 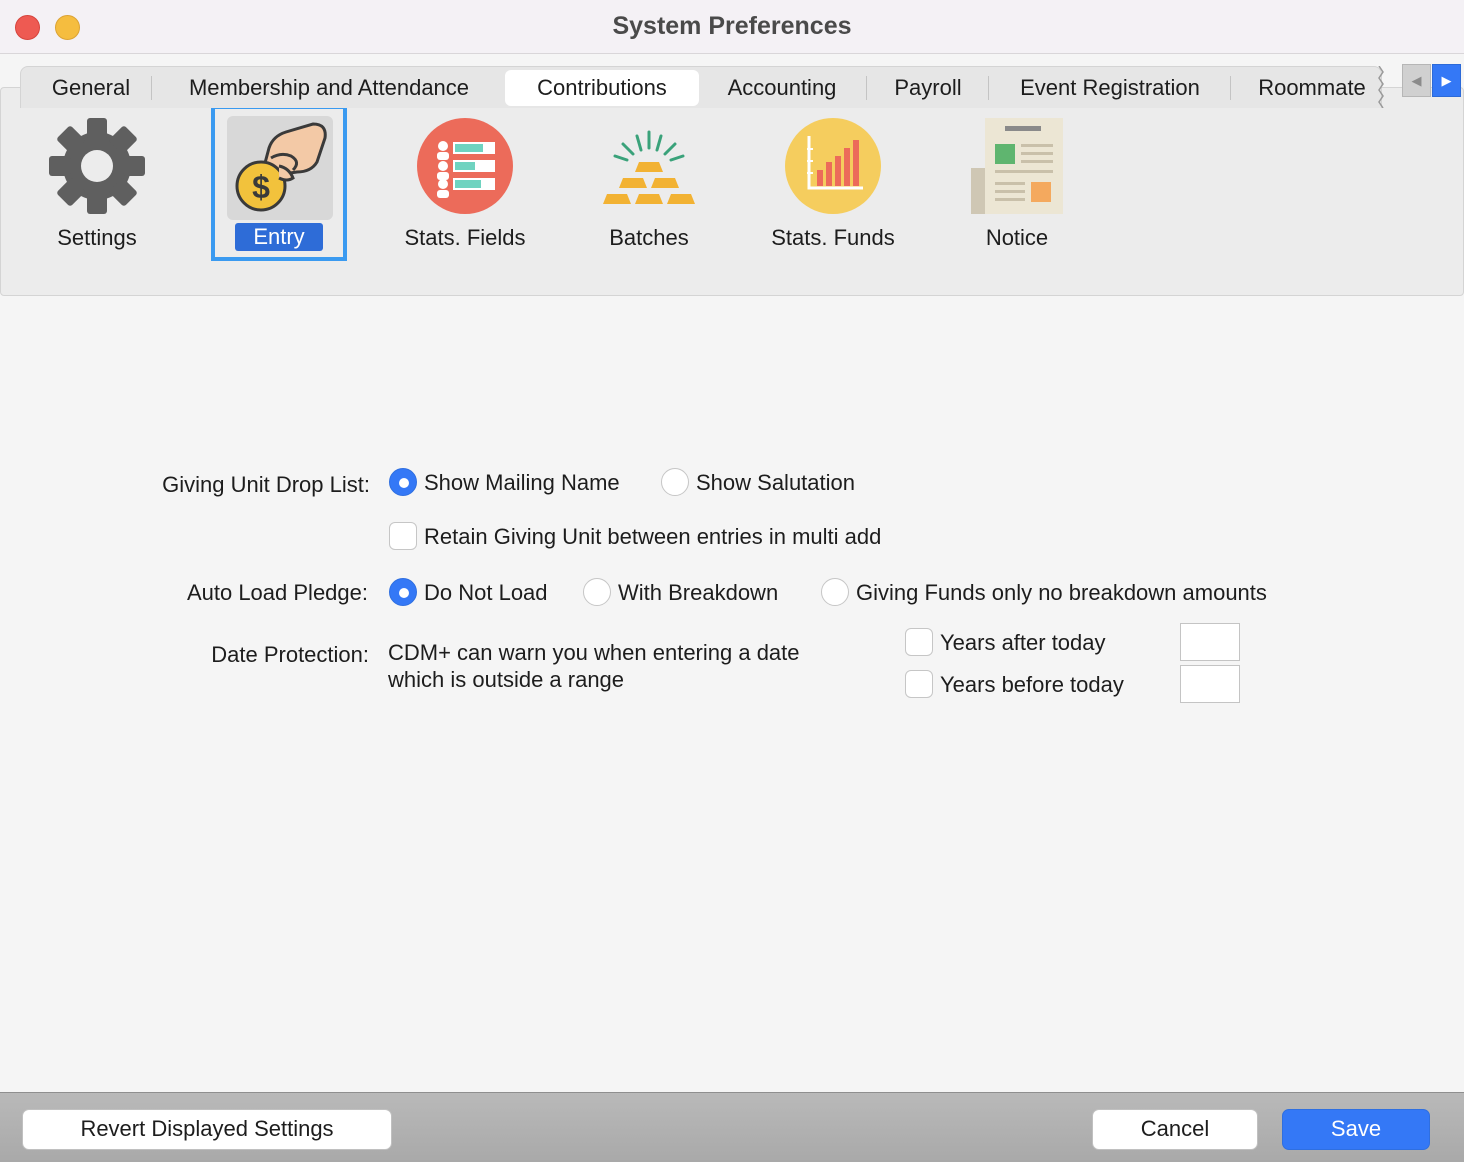 I want to click on toolbar-item-settings: Settings, so click(x=97, y=188).